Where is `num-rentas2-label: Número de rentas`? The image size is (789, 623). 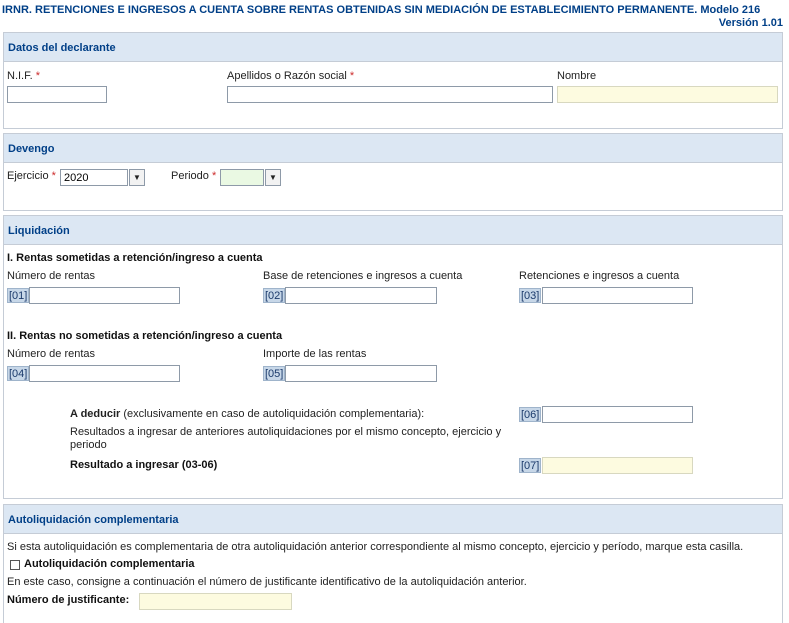 num-rentas2-label: Número de rentas is located at coordinates (51, 354).